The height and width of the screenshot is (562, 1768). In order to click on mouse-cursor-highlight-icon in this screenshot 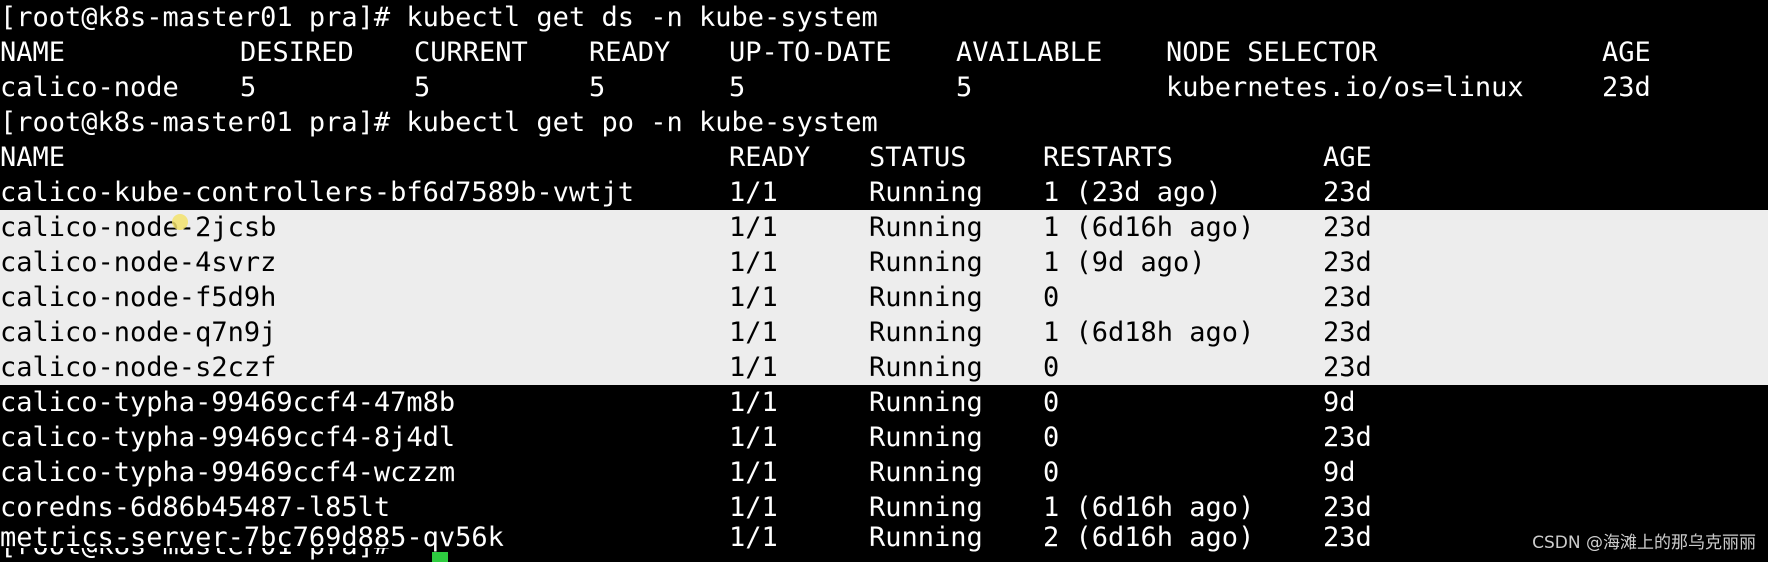, I will do `click(180, 222)`.